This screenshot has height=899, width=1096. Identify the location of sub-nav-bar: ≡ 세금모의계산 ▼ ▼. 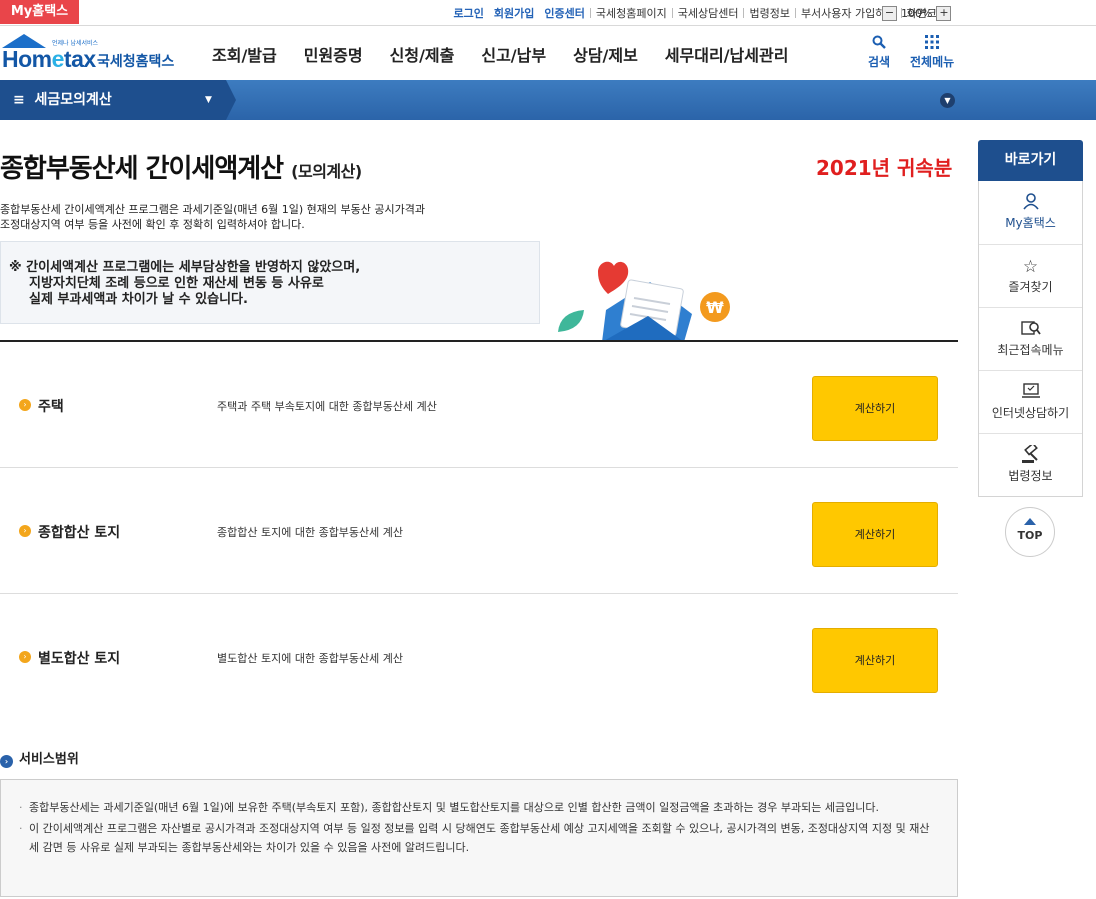
(548, 100).